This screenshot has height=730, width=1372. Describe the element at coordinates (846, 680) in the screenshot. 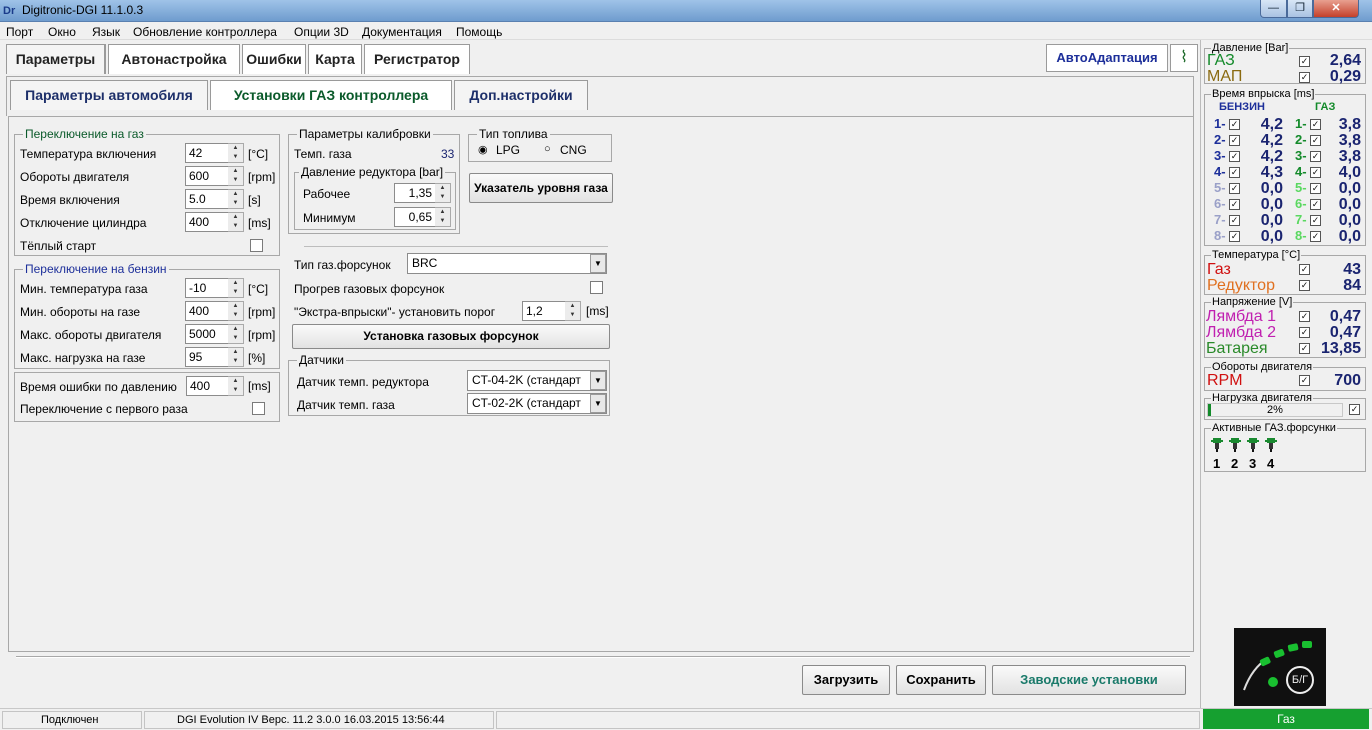

I see `load-button: Загрузить` at that location.